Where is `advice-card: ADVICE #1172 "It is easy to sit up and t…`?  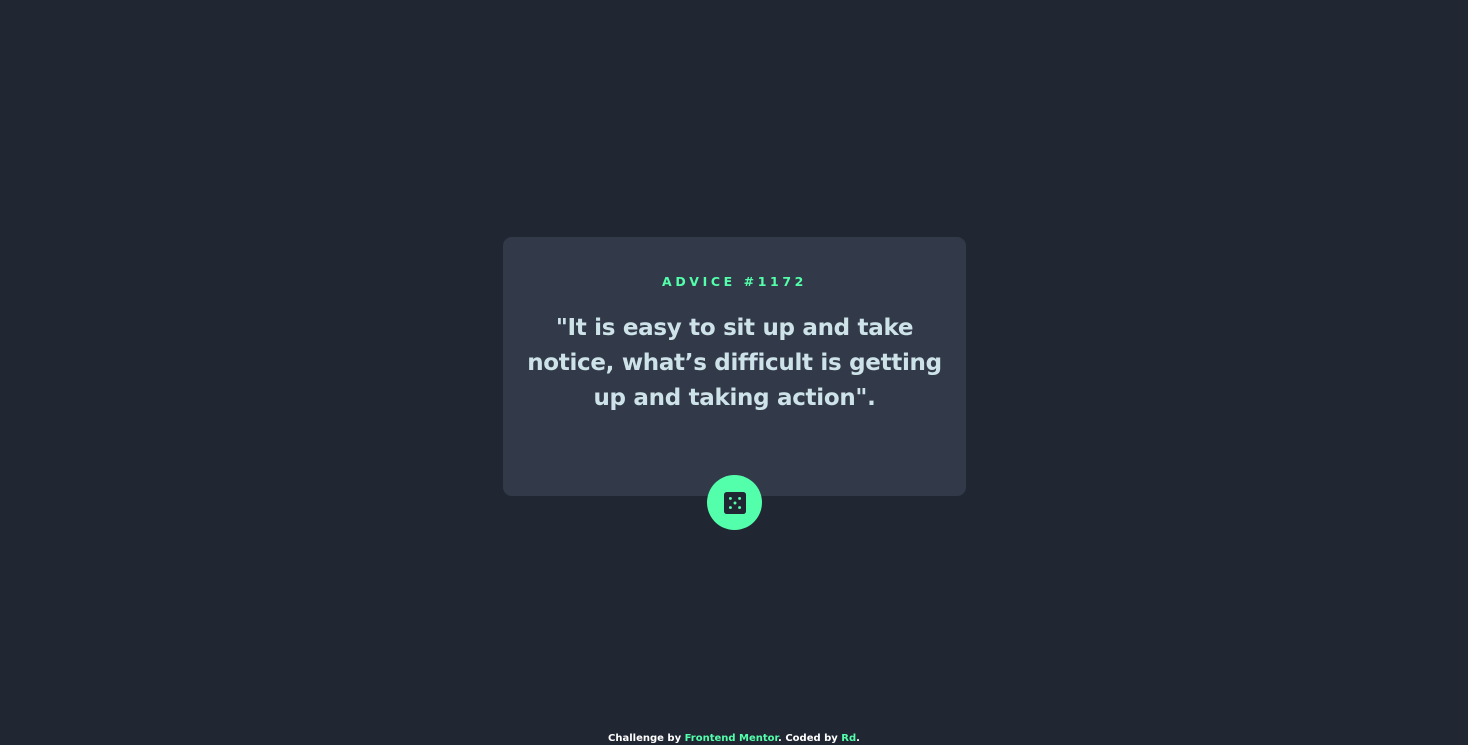
advice-card: ADVICE #1172 "It is easy to sit up and t… is located at coordinates (734, 366).